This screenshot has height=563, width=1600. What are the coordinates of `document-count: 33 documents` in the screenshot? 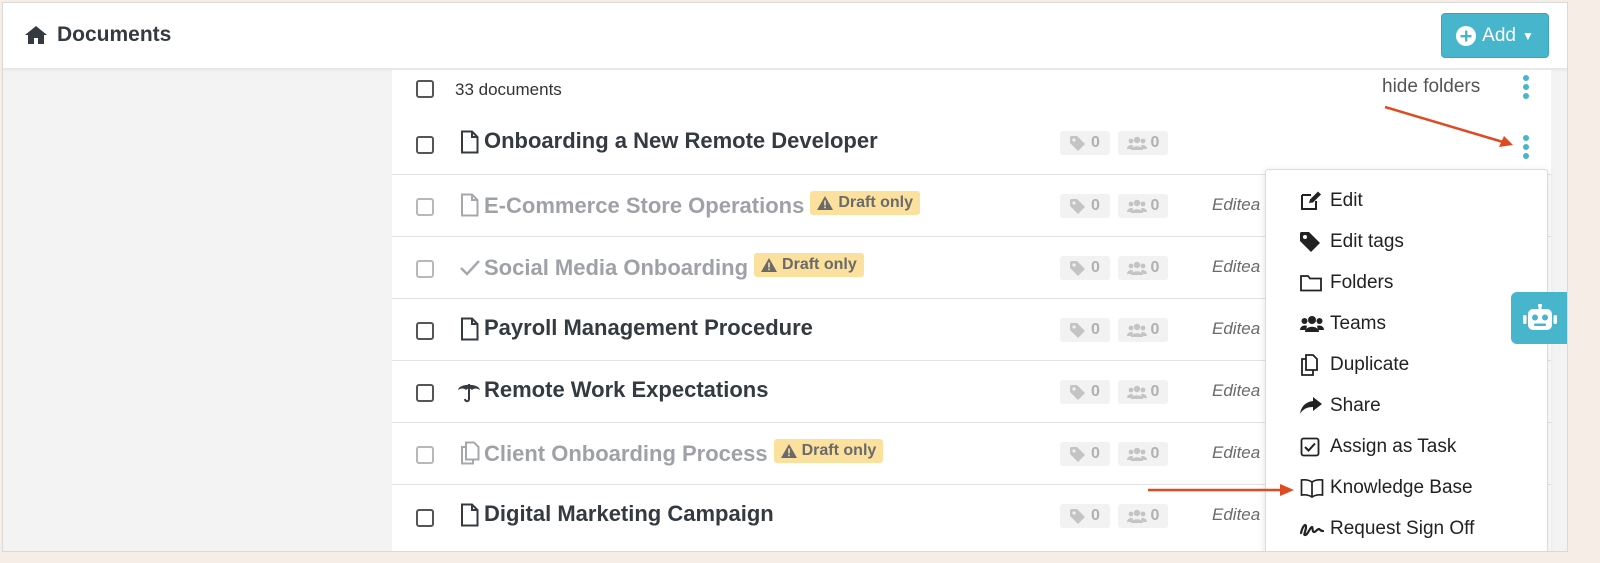 It's located at (508, 89).